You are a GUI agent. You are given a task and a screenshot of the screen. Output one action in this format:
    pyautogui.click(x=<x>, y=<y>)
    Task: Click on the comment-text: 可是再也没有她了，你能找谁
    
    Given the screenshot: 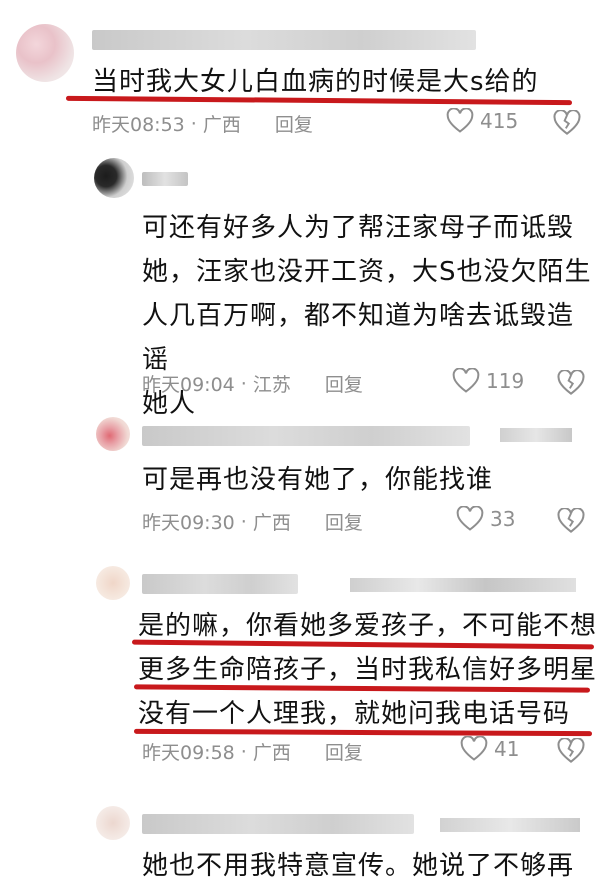 What is the action you would take?
    pyautogui.click(x=317, y=480)
    